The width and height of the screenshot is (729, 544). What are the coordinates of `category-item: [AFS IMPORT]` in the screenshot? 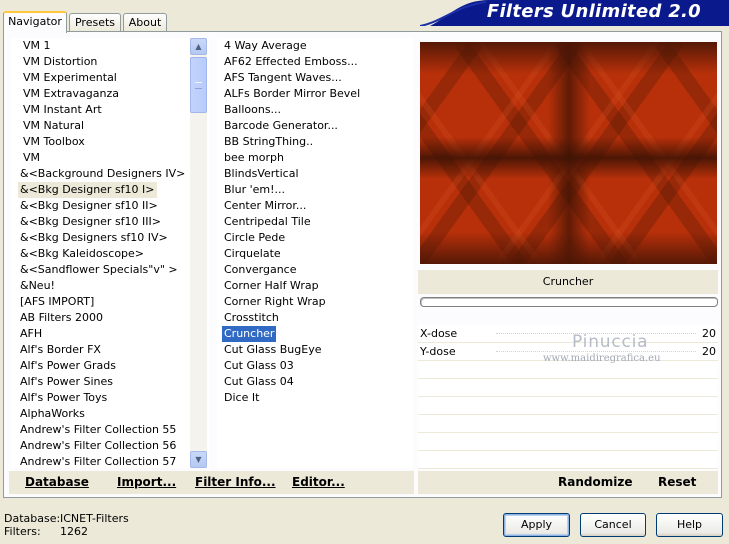 It's located at (57, 302).